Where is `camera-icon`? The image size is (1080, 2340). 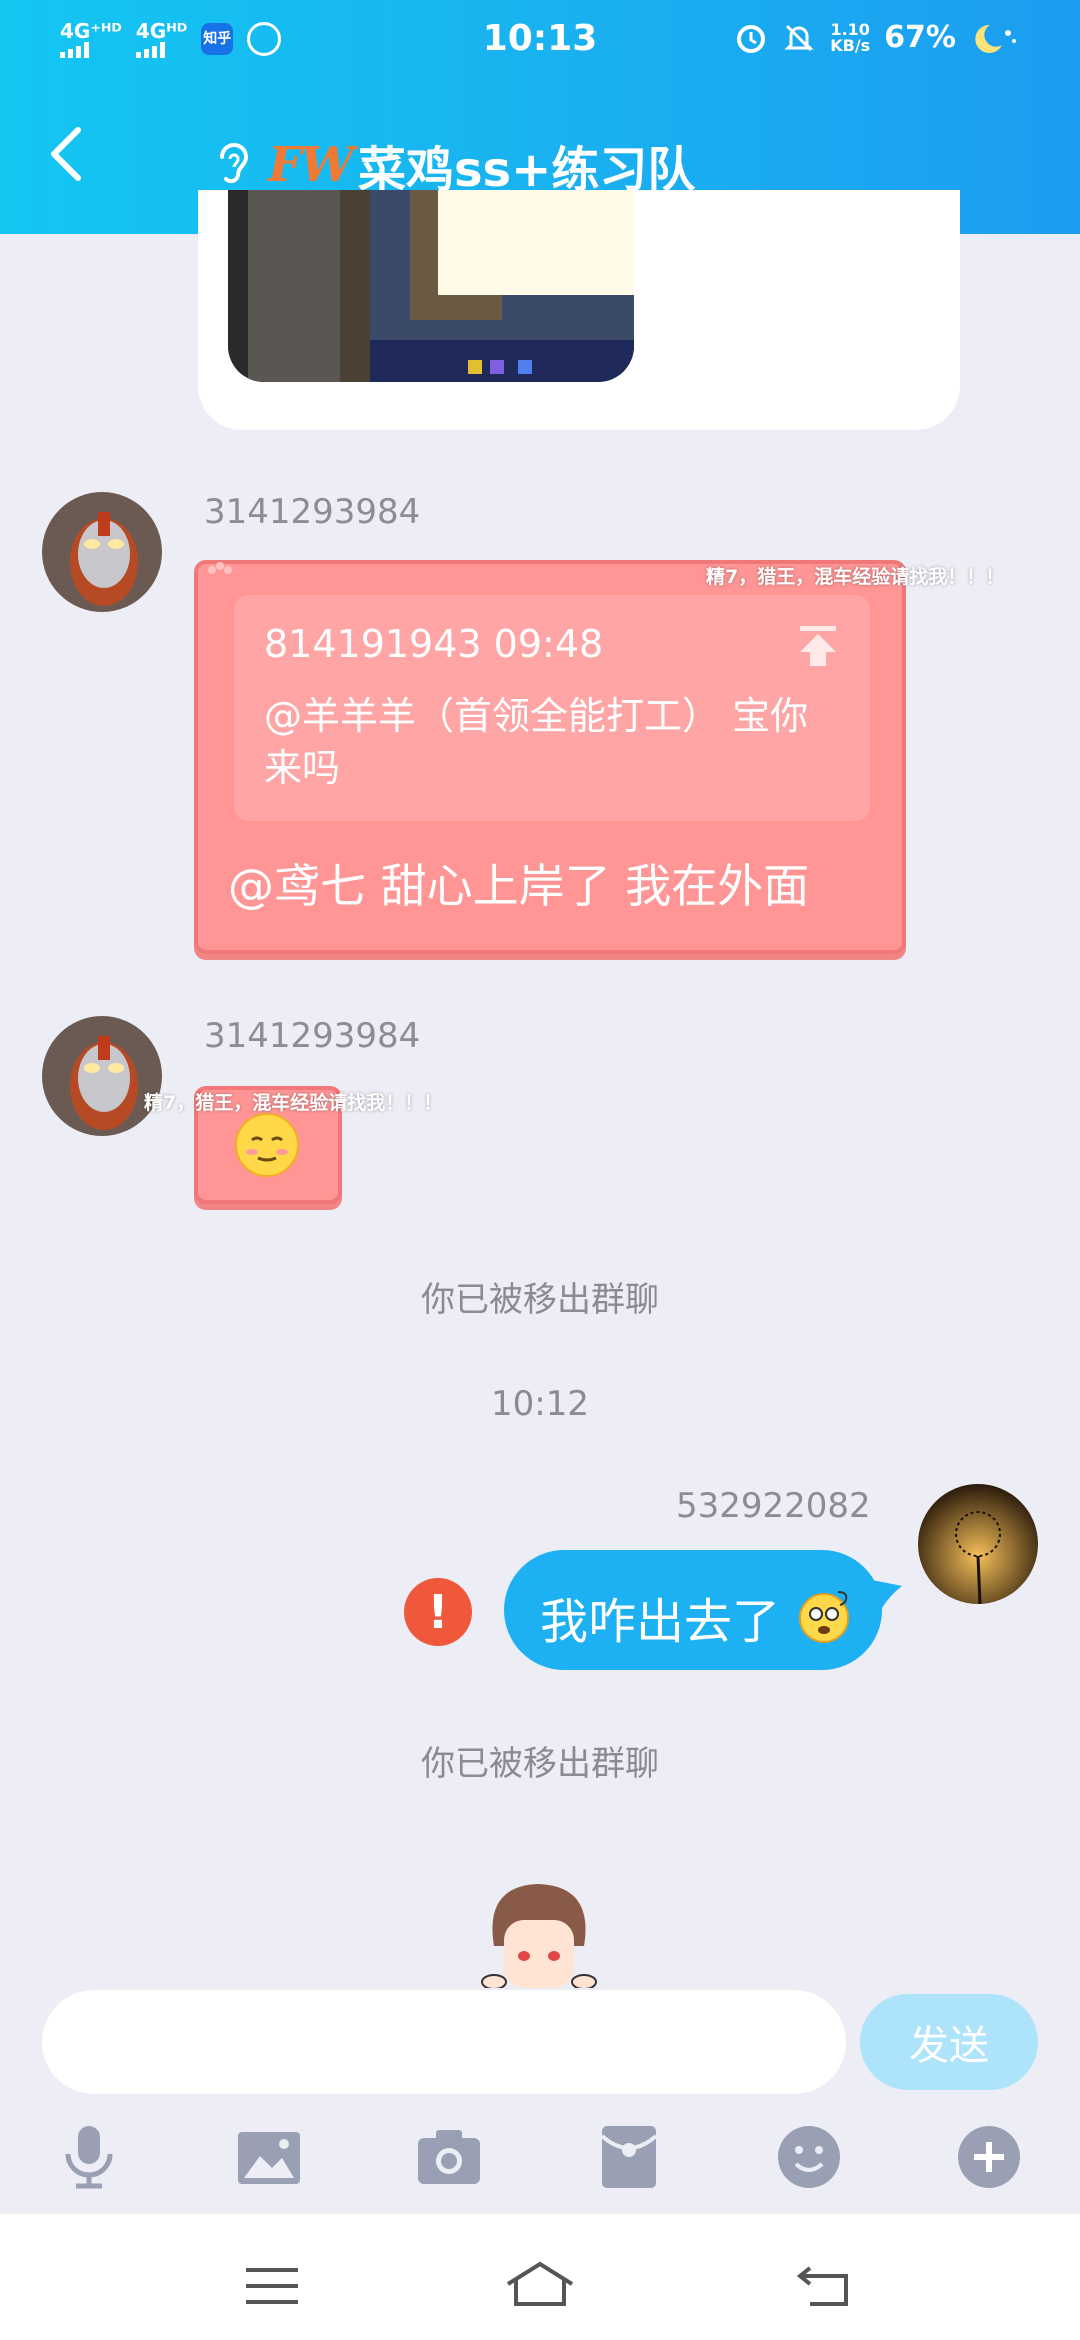
camera-icon is located at coordinates (449, 2157).